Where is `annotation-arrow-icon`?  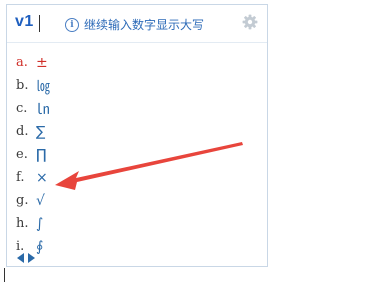 annotation-arrow-icon is located at coordinates (149, 166).